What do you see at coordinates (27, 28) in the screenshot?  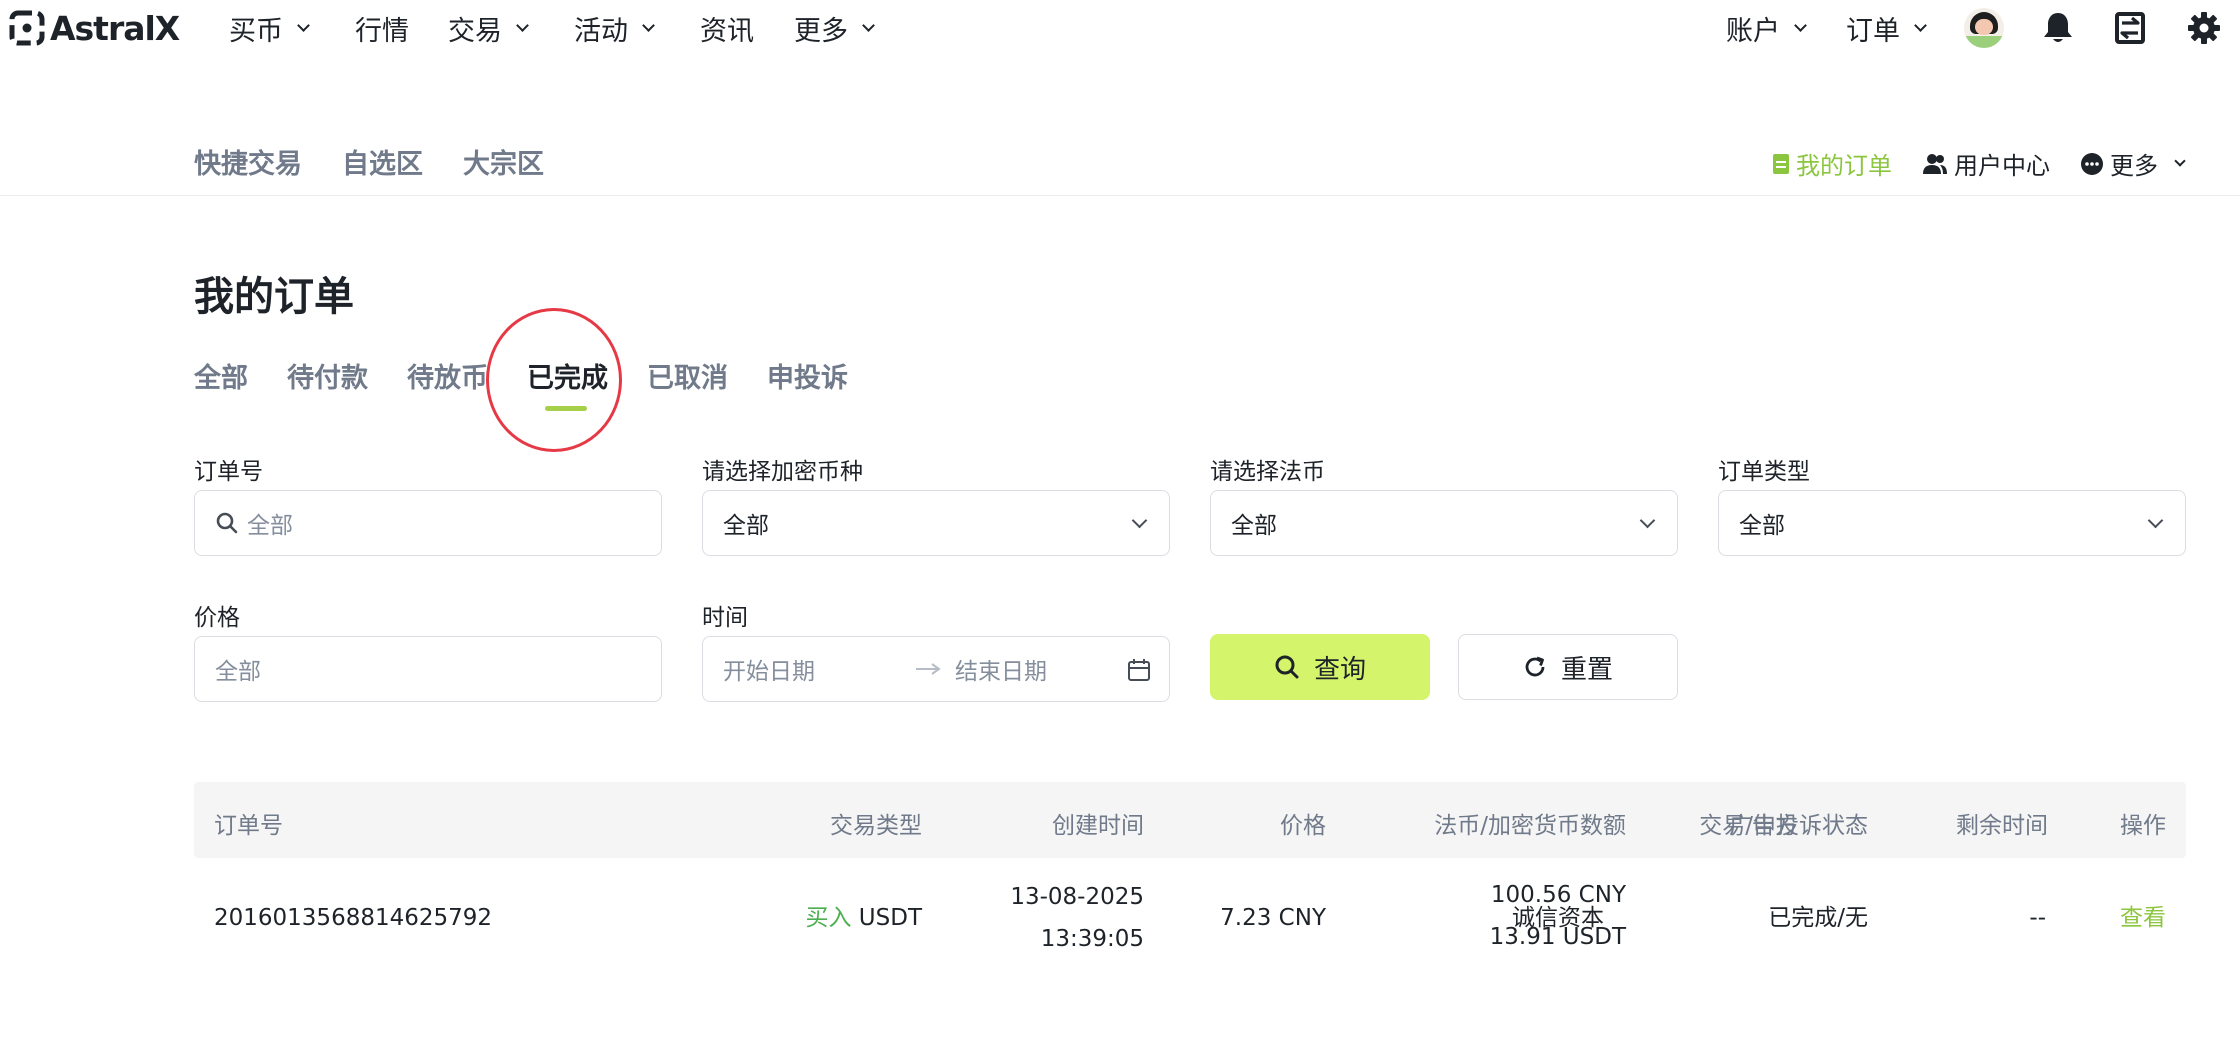 I see `logo-icon` at bounding box center [27, 28].